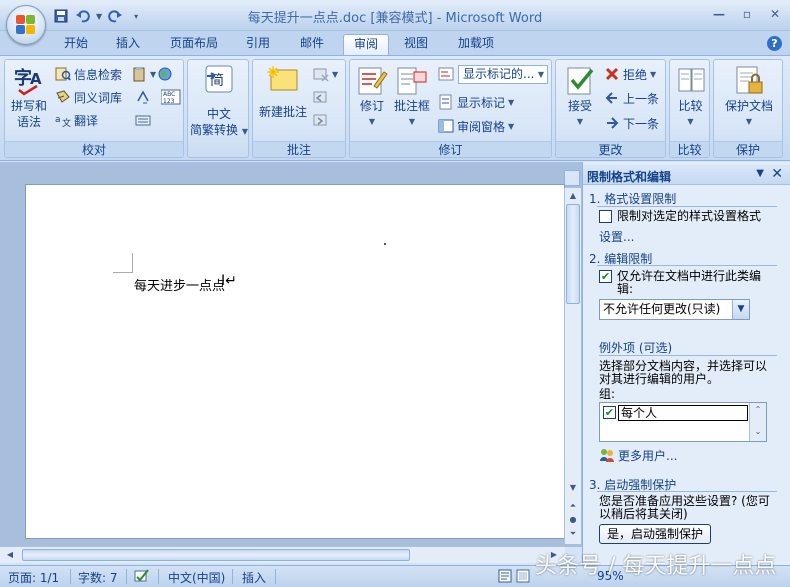 The image size is (790, 587). I want to click on keyboard-button, so click(143, 120).